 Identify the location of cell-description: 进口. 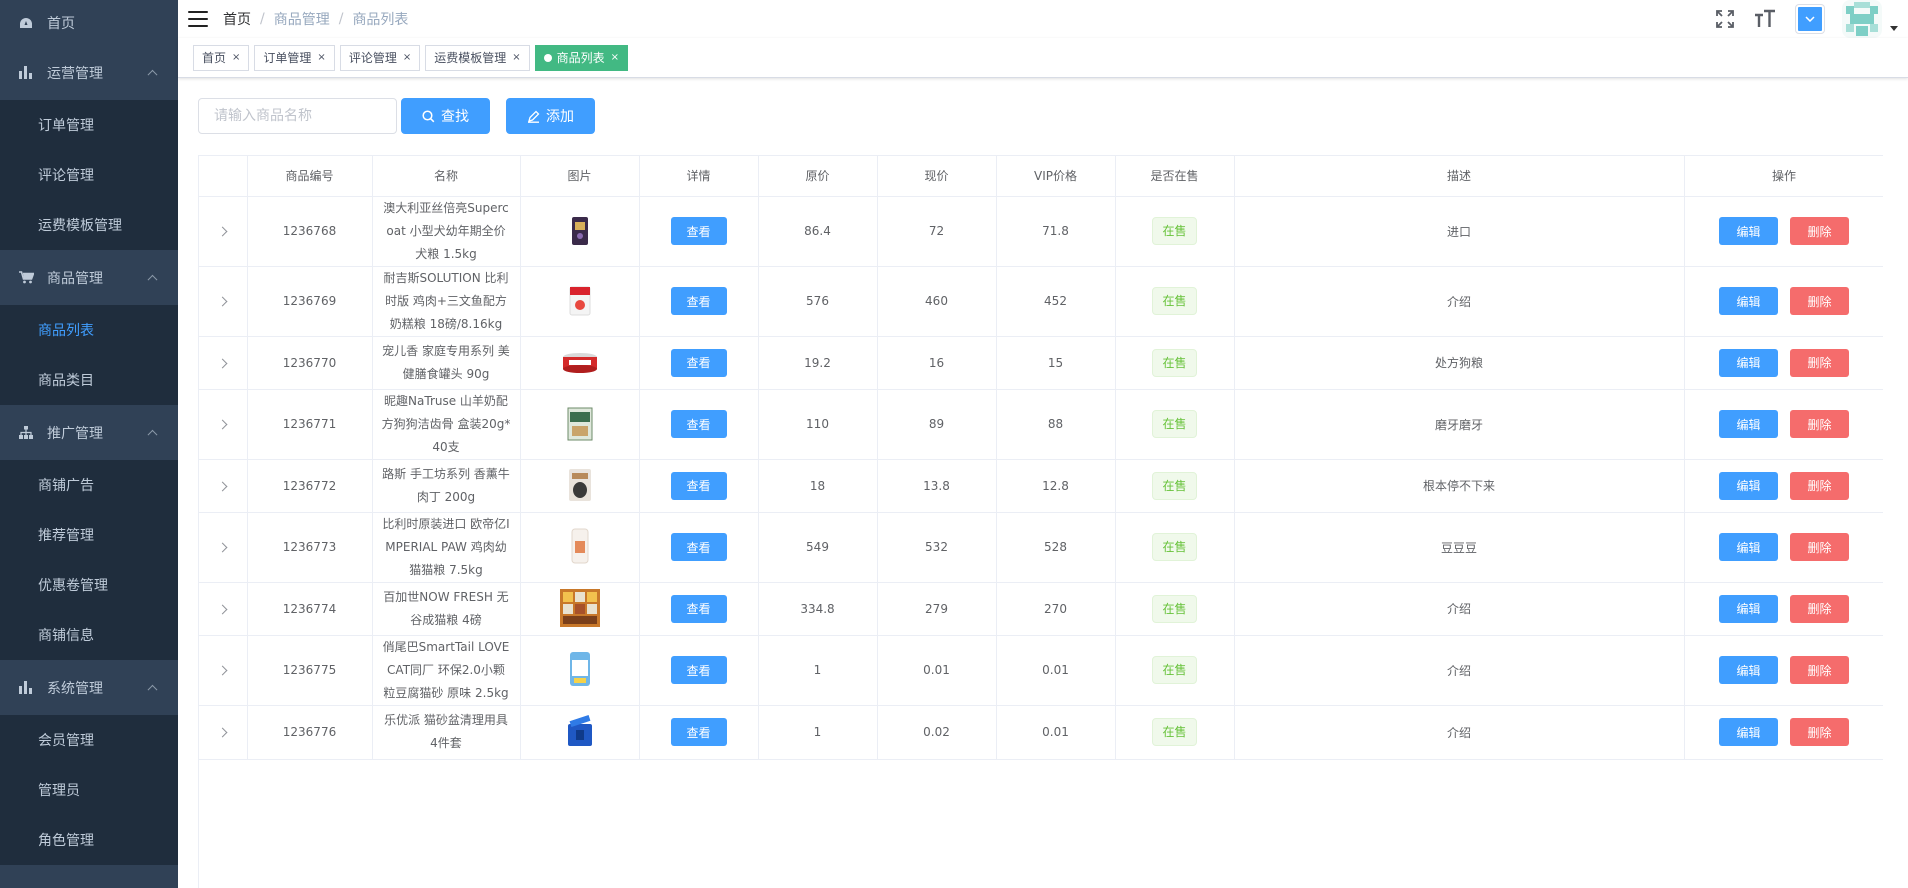
(1459, 231).